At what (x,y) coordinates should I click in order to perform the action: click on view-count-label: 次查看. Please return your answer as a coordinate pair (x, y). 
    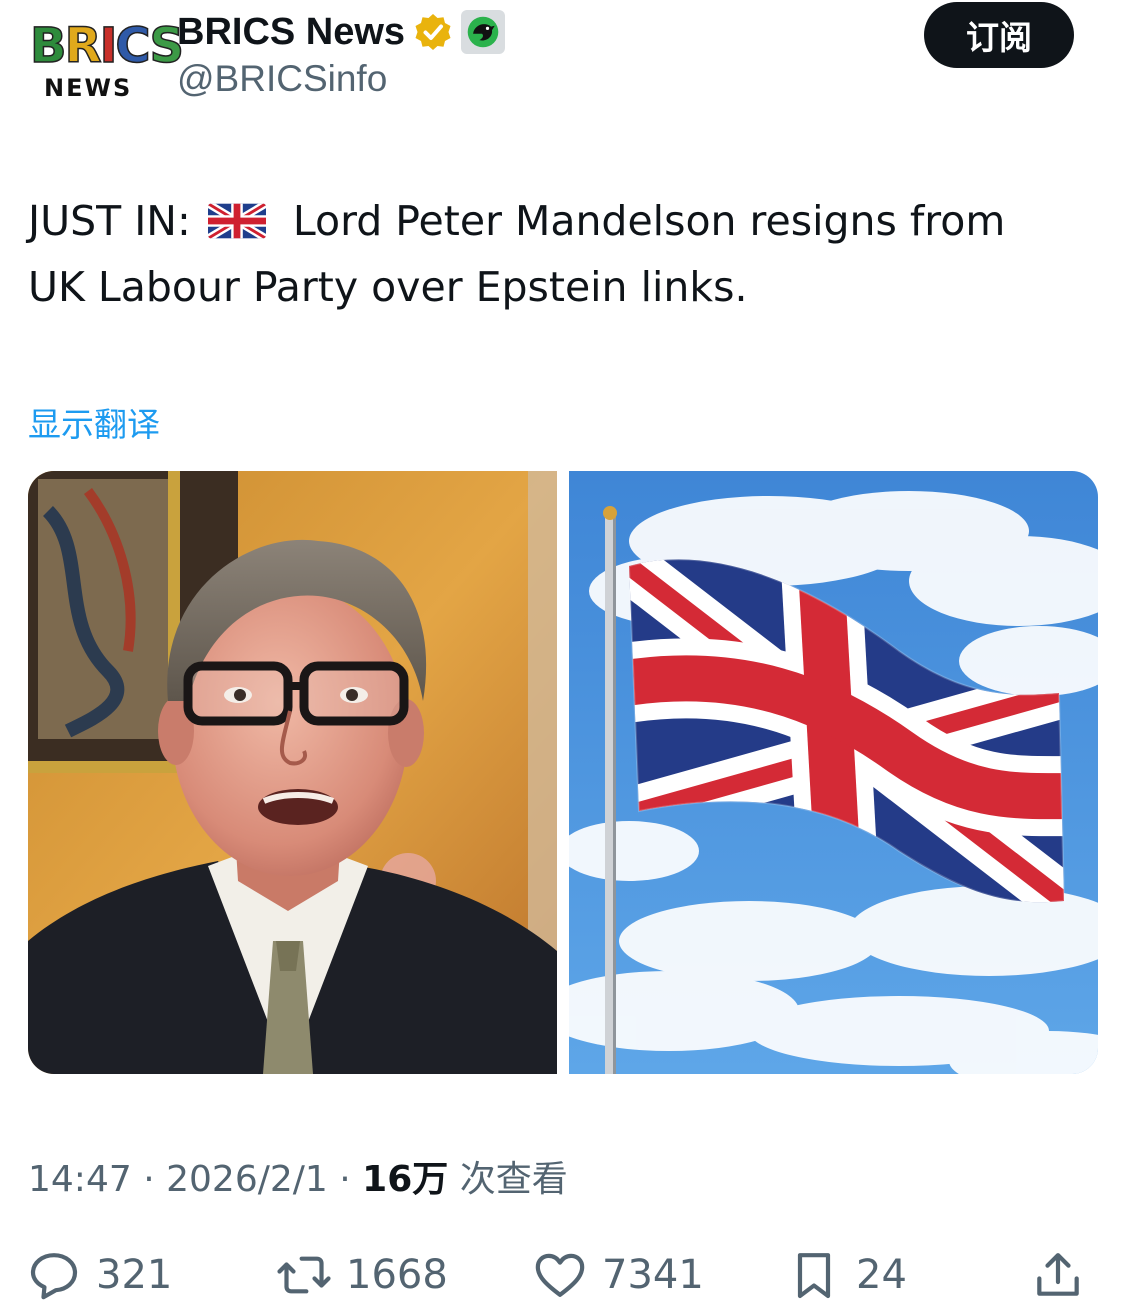
    Looking at the image, I should click on (513, 1179).